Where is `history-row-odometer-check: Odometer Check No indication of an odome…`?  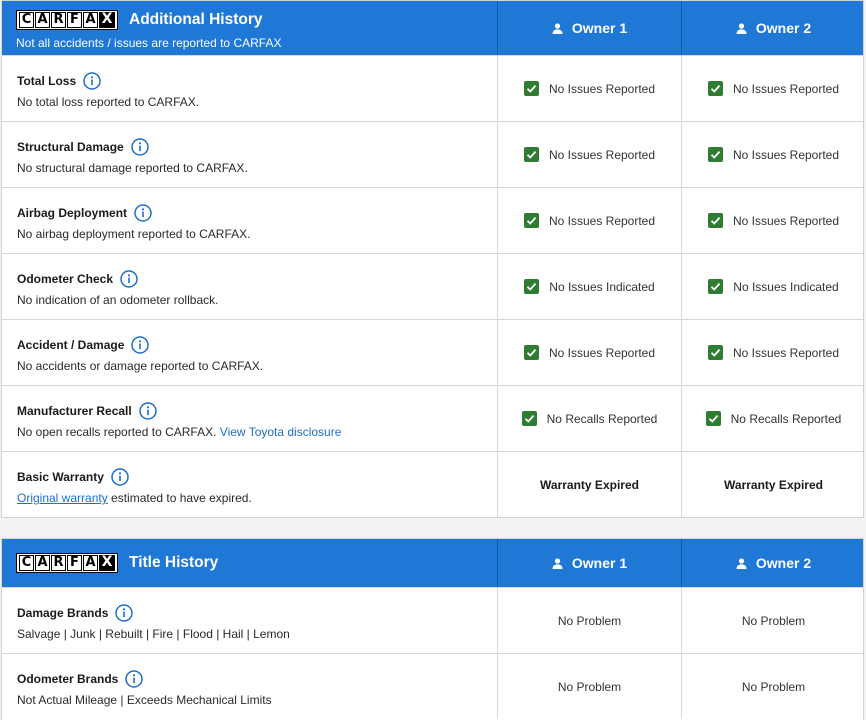 history-row-odometer-check: Odometer Check No indication of an odome… is located at coordinates (432, 286).